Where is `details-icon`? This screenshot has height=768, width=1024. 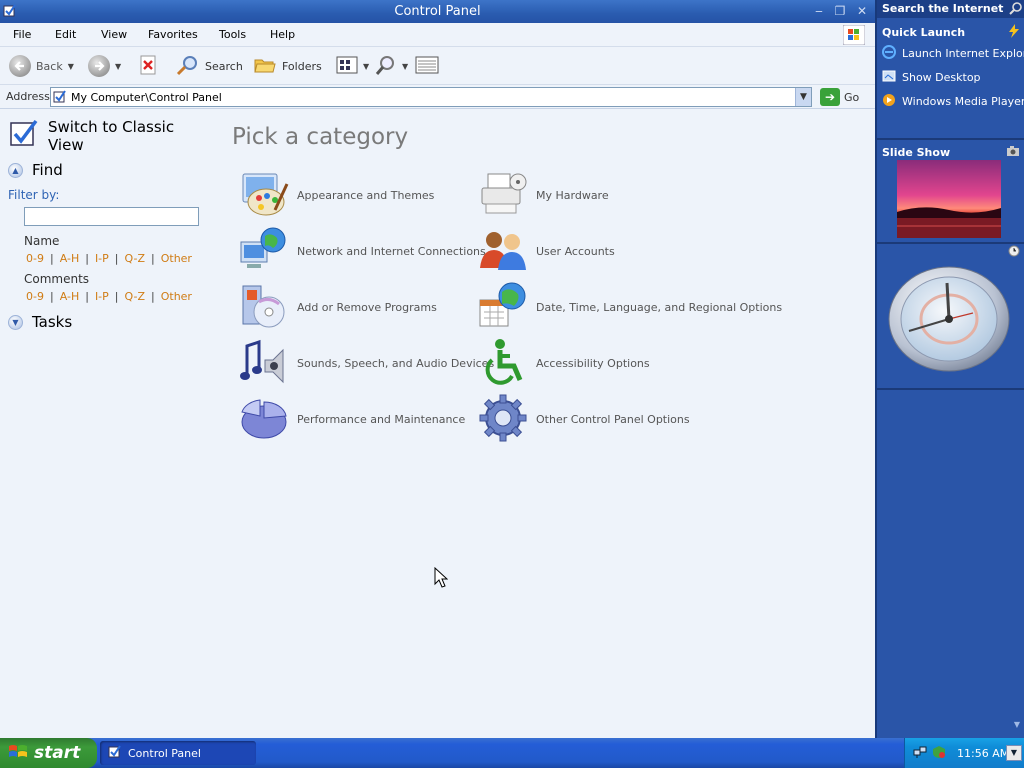
details-icon is located at coordinates (427, 66).